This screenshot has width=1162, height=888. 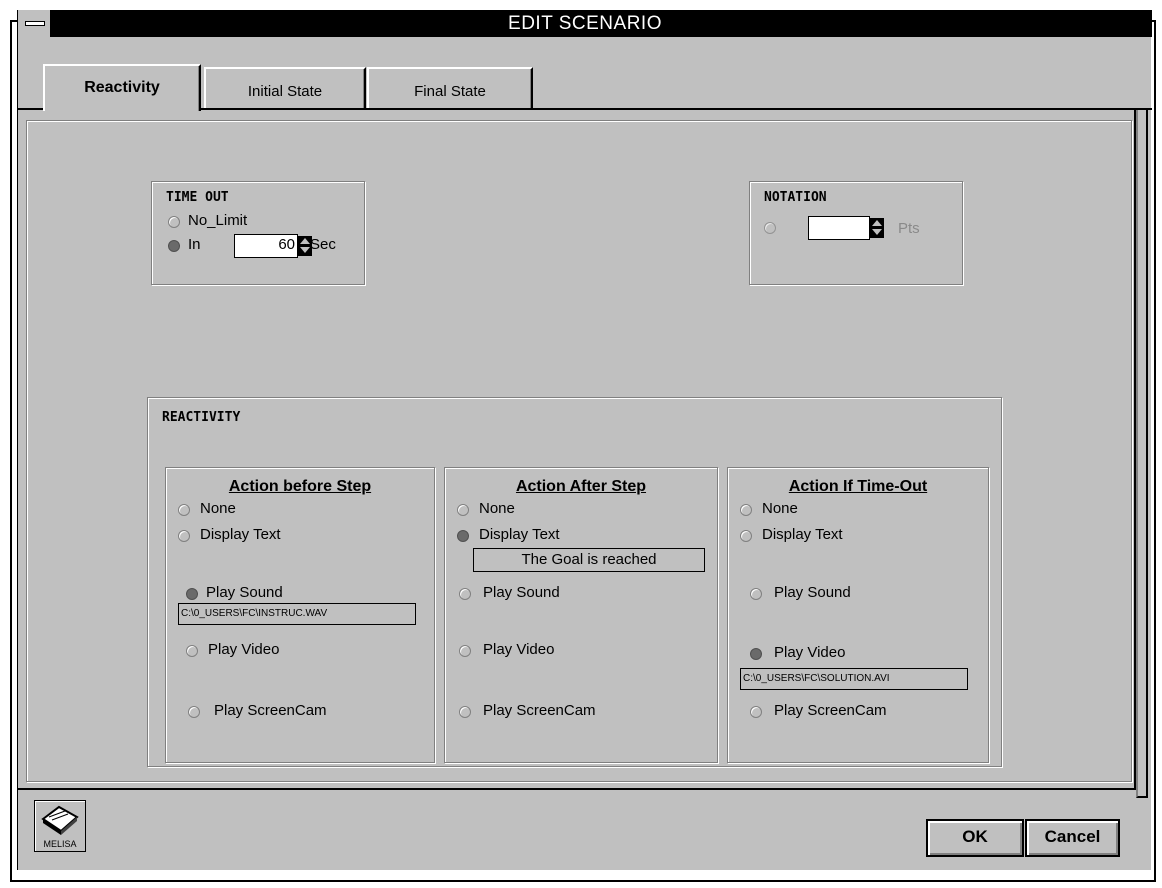 I want to click on window-title: EDIT SCENARIO, so click(x=585, y=23).